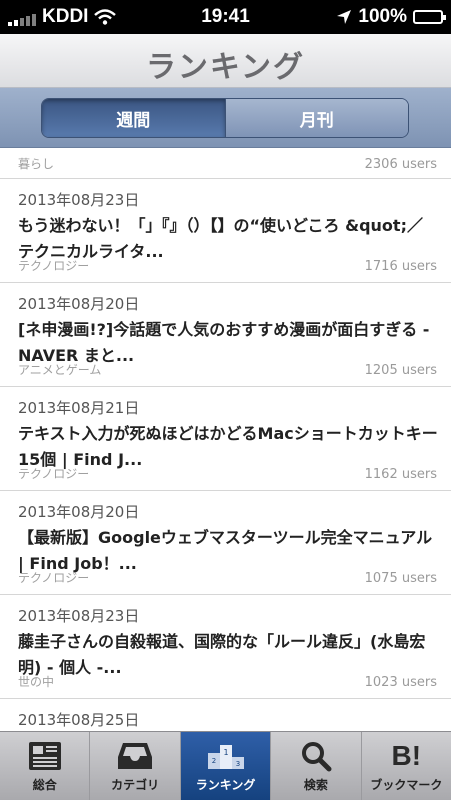  I want to click on tab-ranking: 1 2 3 ランキング, so click(226, 766).